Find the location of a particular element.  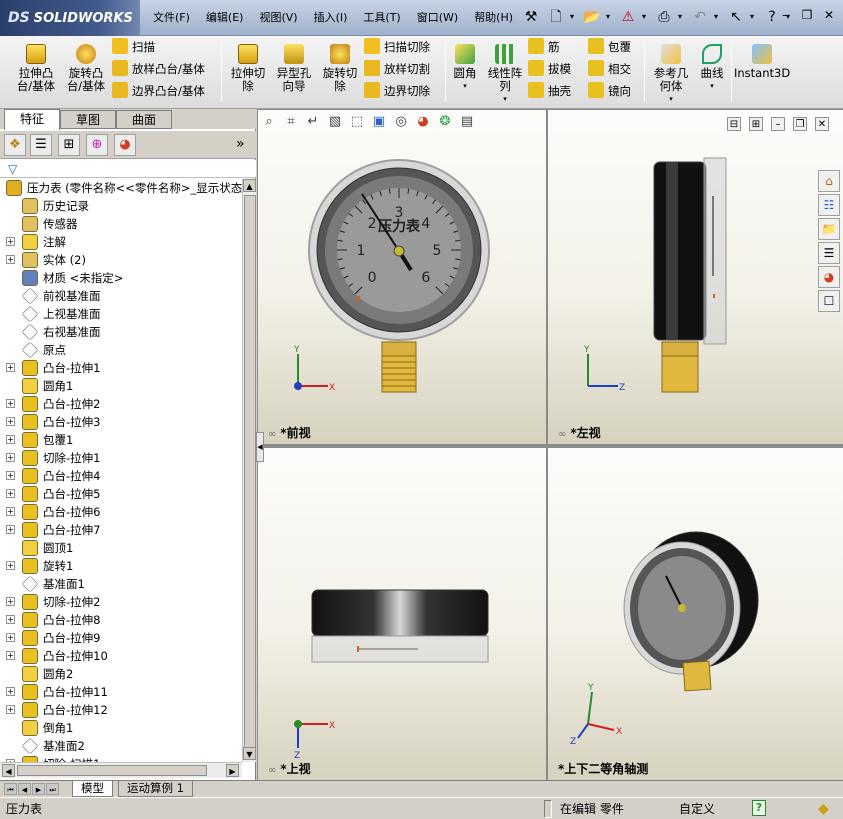

pin-icon: ⚒ is located at coordinates (531, 17).